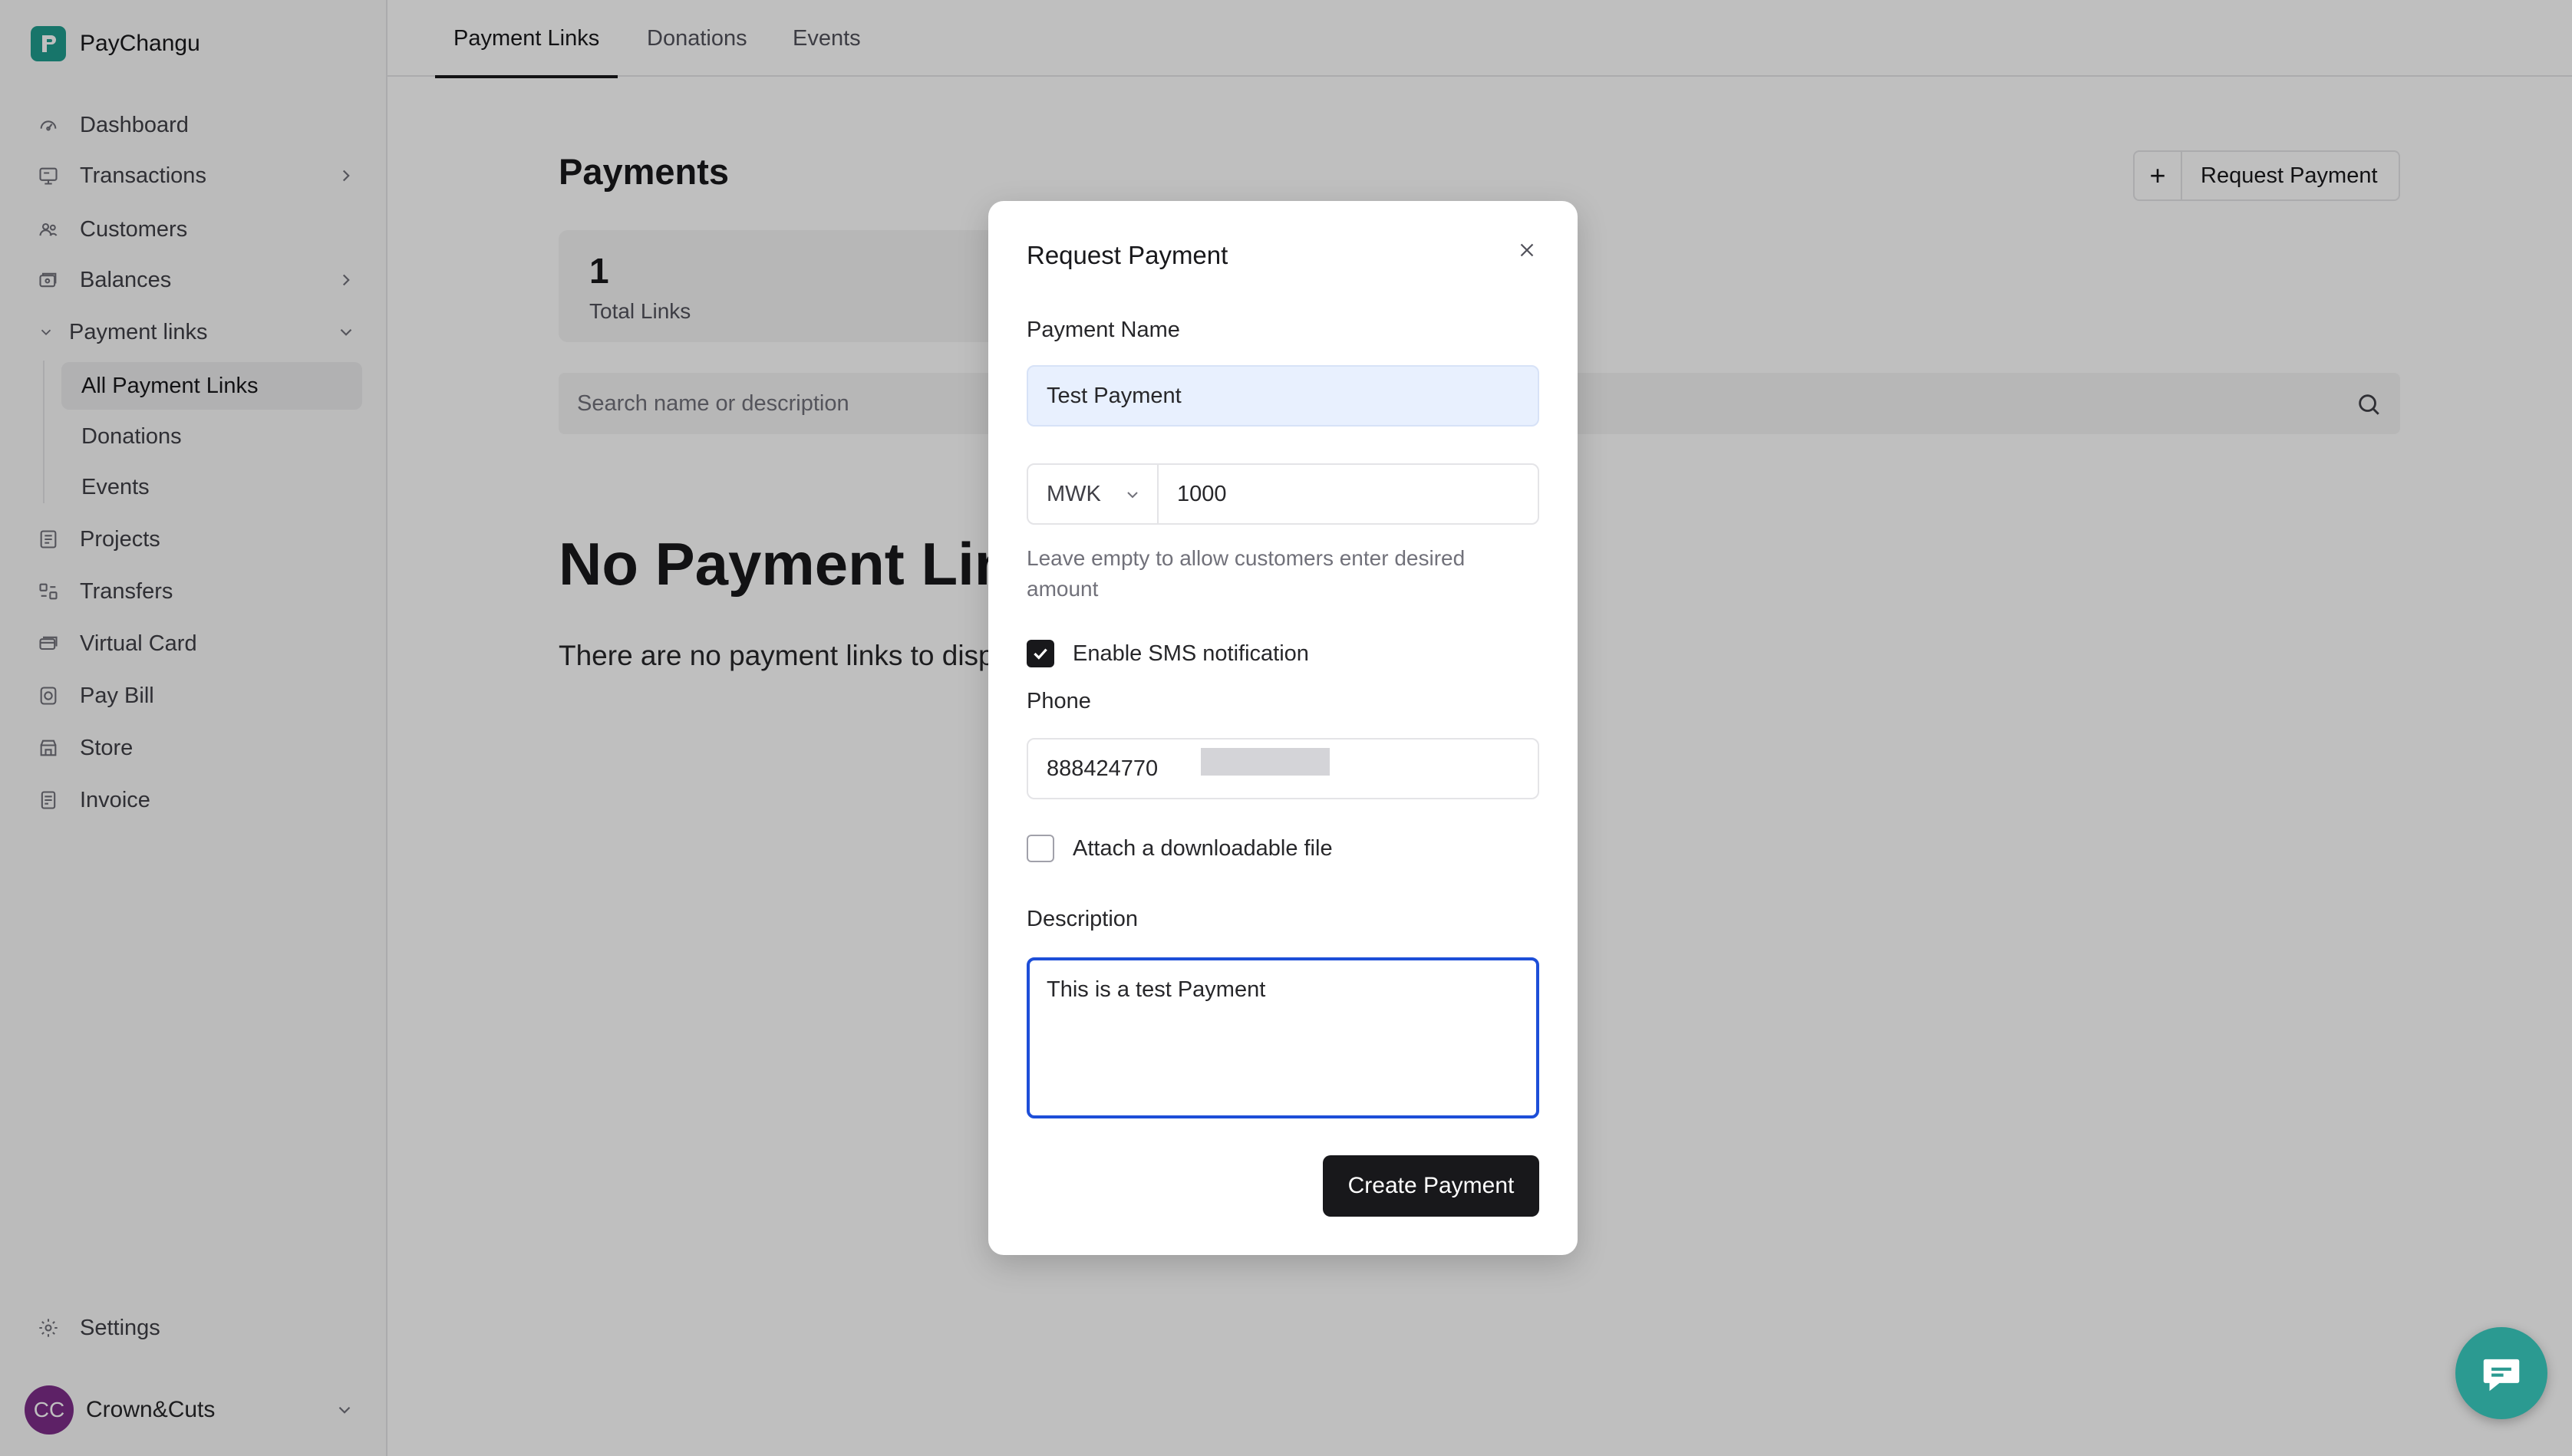  What do you see at coordinates (1283, 1037) in the screenshot?
I see `description-textarea: This is a test Payment` at bounding box center [1283, 1037].